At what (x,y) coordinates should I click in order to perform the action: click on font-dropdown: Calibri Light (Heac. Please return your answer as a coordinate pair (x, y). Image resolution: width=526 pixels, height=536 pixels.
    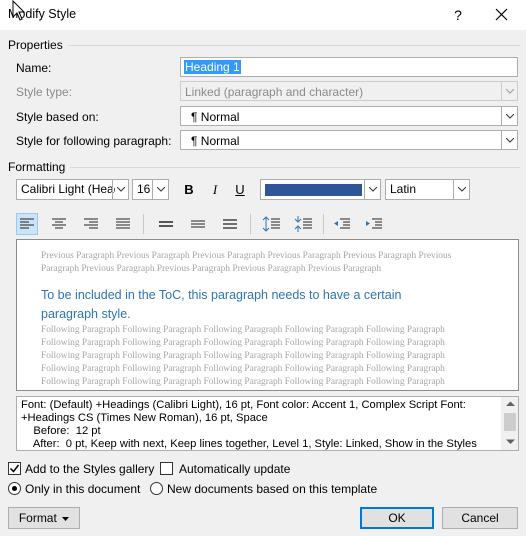
    Looking at the image, I should click on (72, 189).